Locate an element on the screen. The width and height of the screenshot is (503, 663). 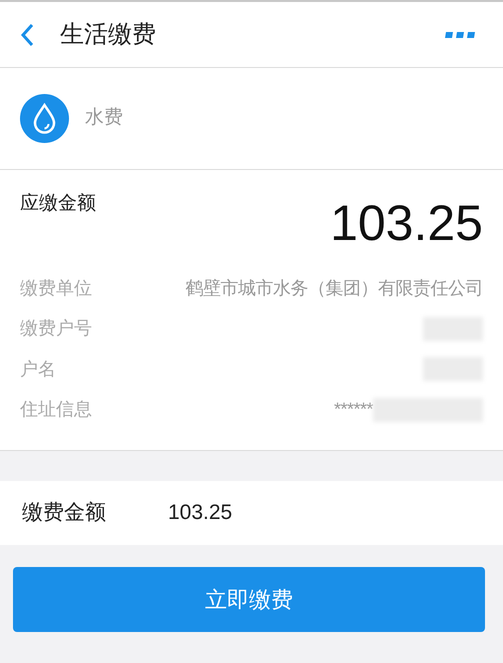
service-name: 水费 is located at coordinates (104, 118).